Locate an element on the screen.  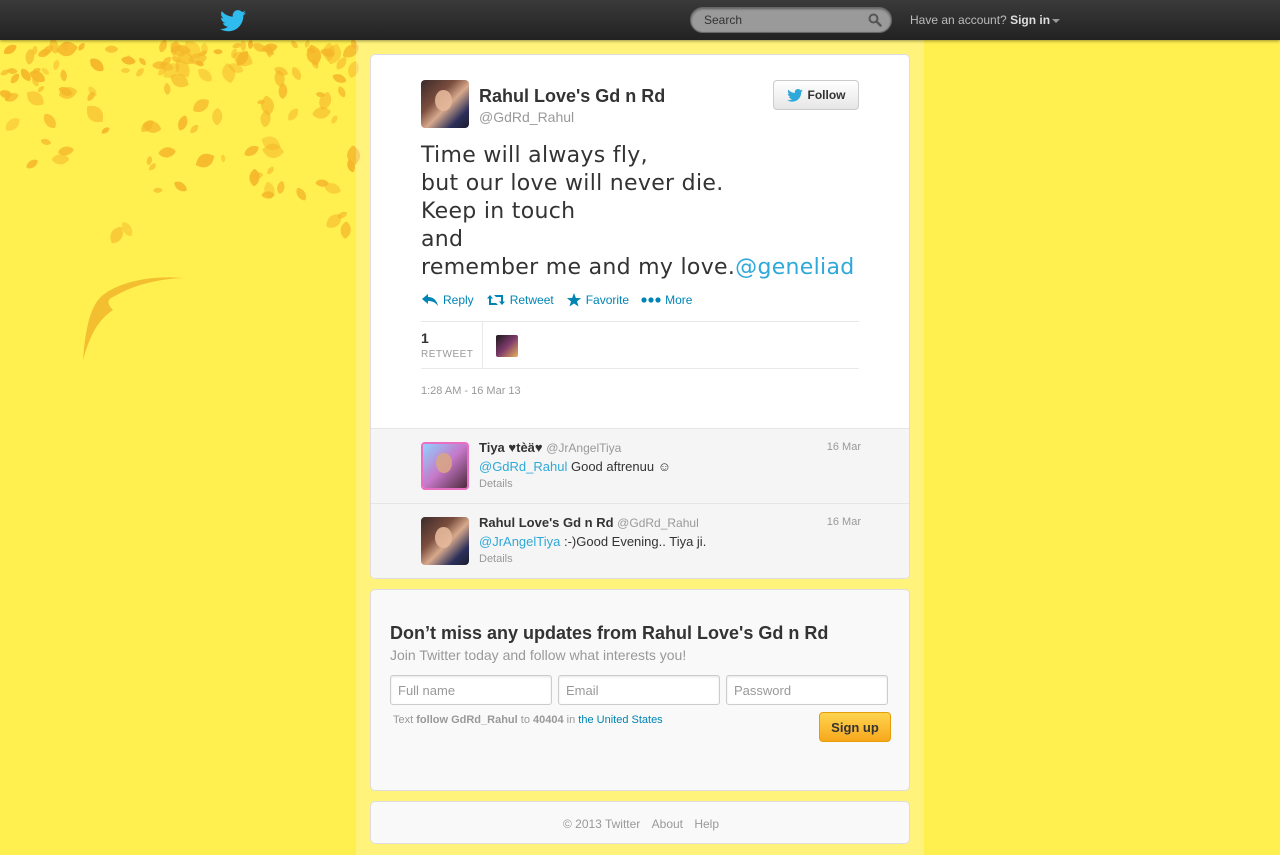
star-icon is located at coordinates (573, 300).